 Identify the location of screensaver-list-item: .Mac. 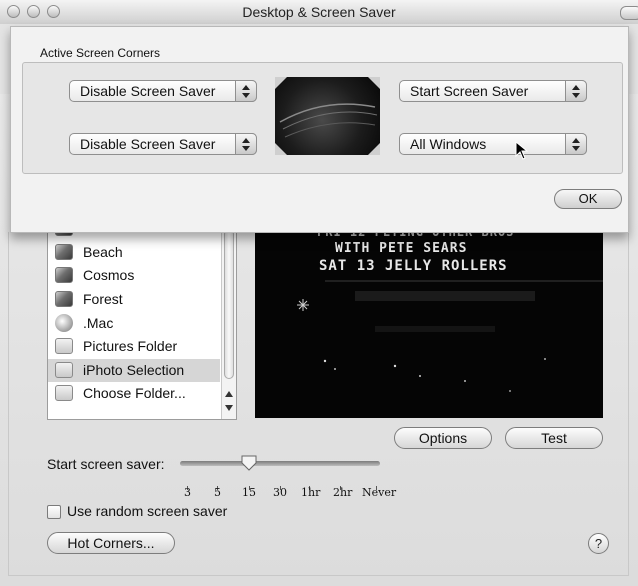
(134, 323).